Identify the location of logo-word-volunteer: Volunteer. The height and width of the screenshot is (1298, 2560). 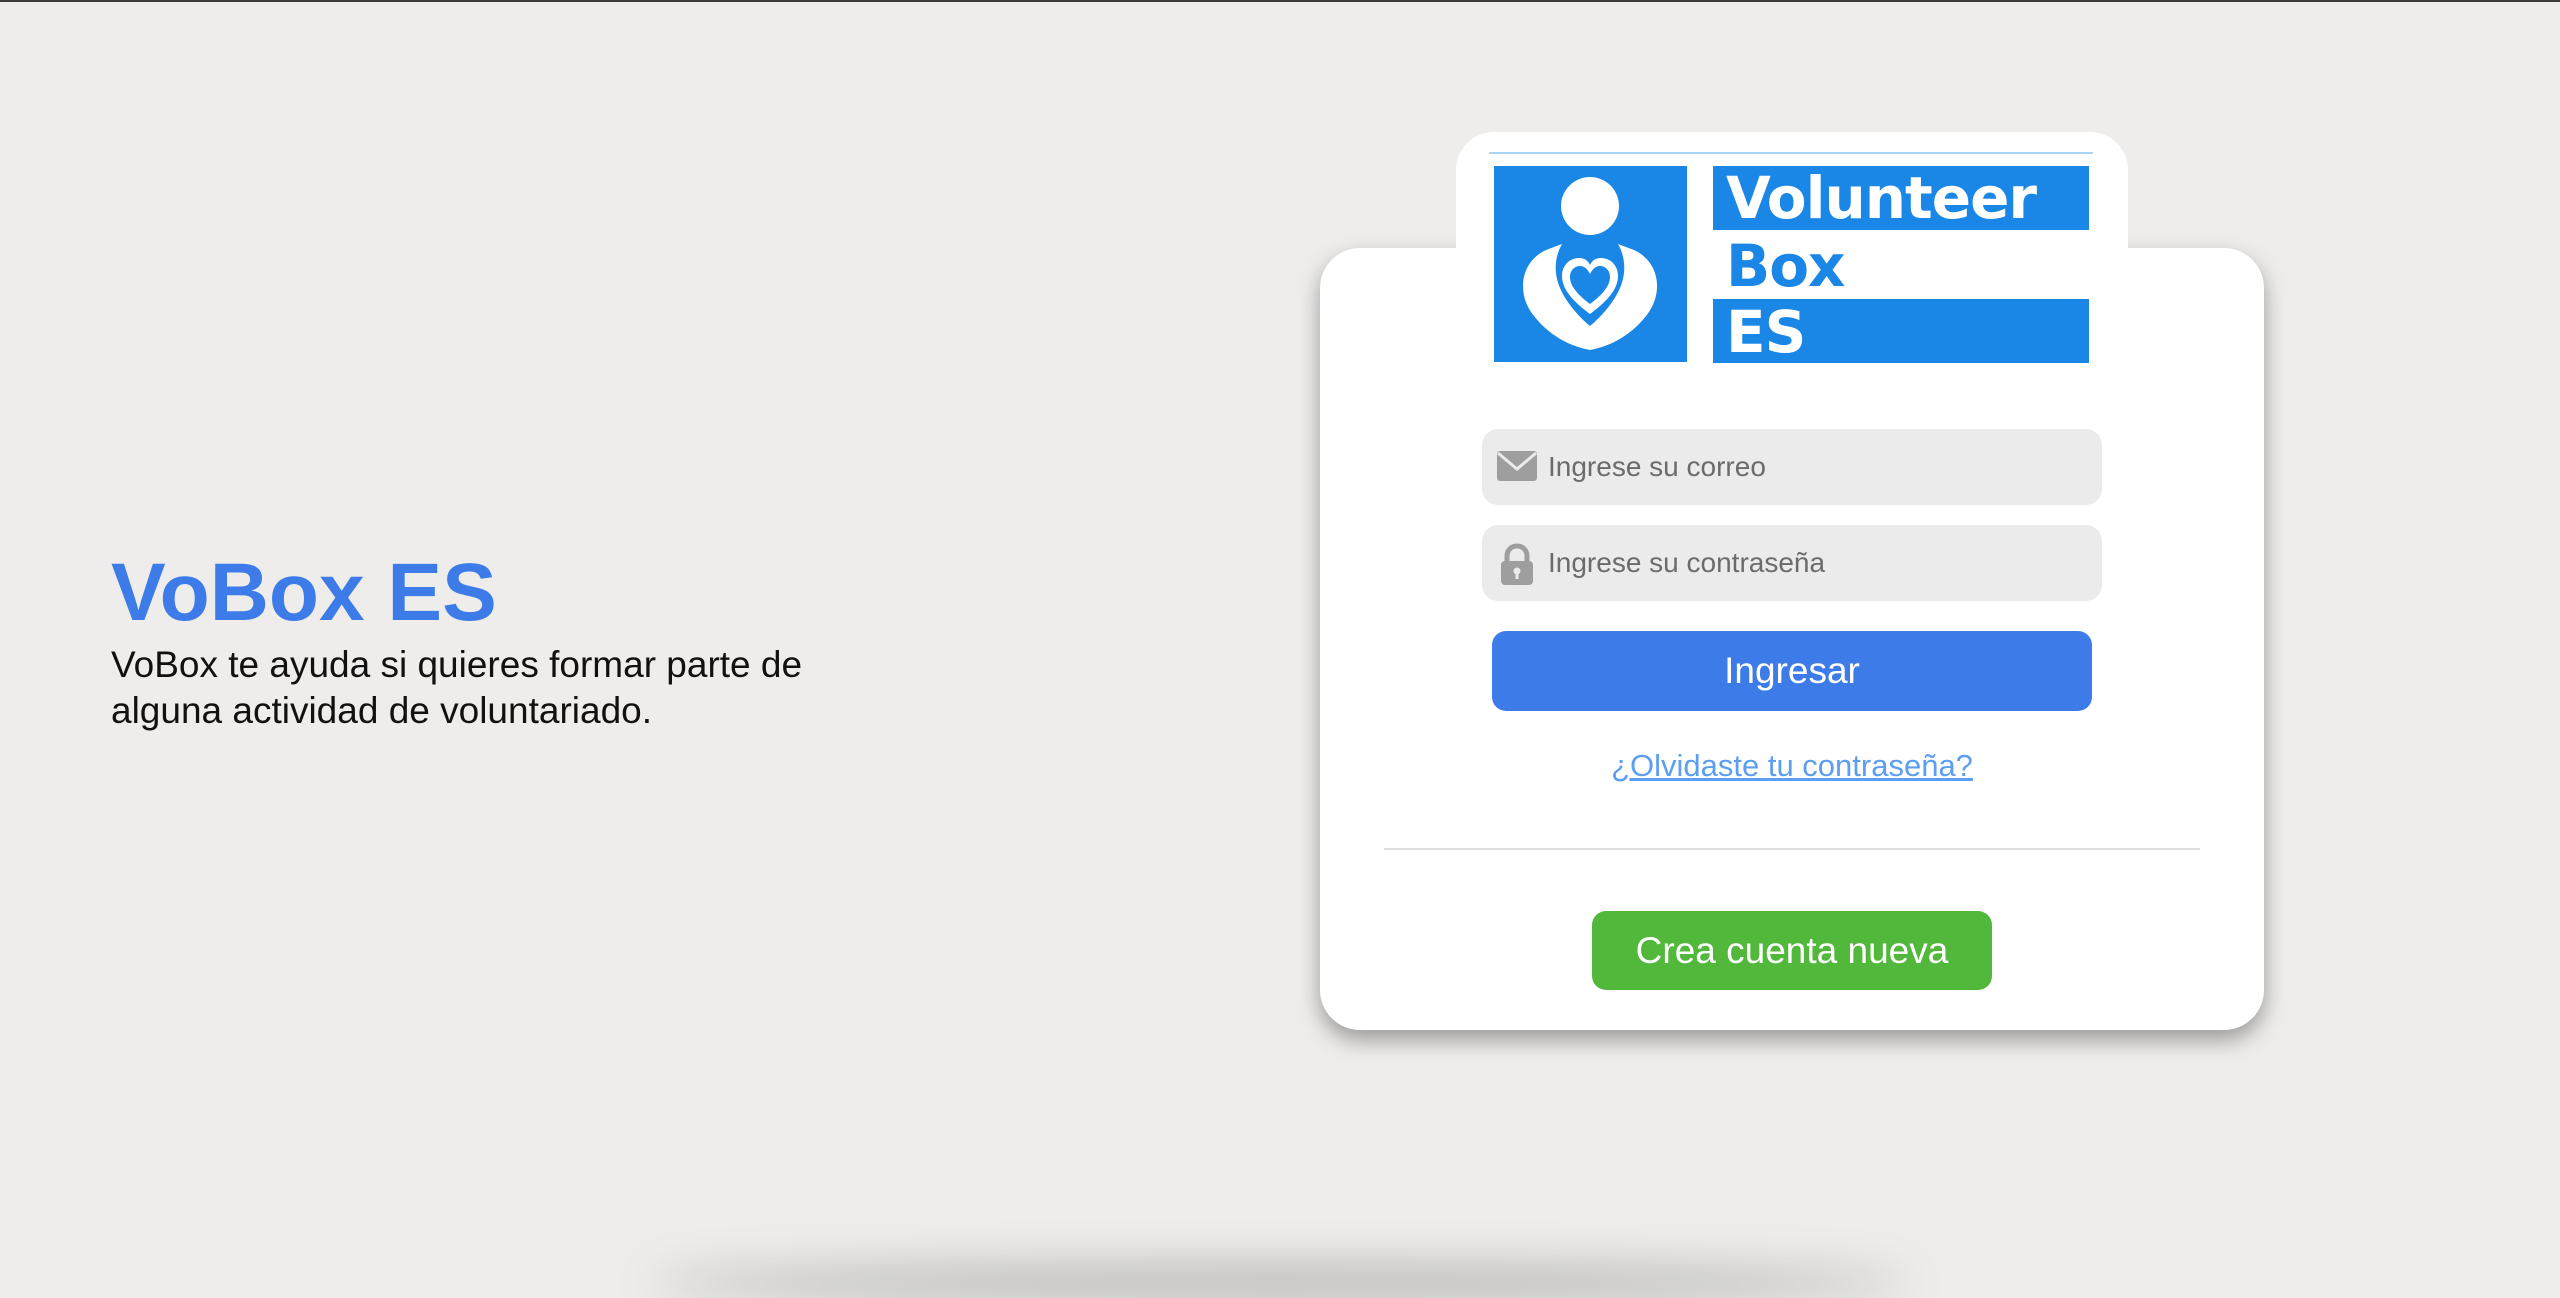
(1881, 198).